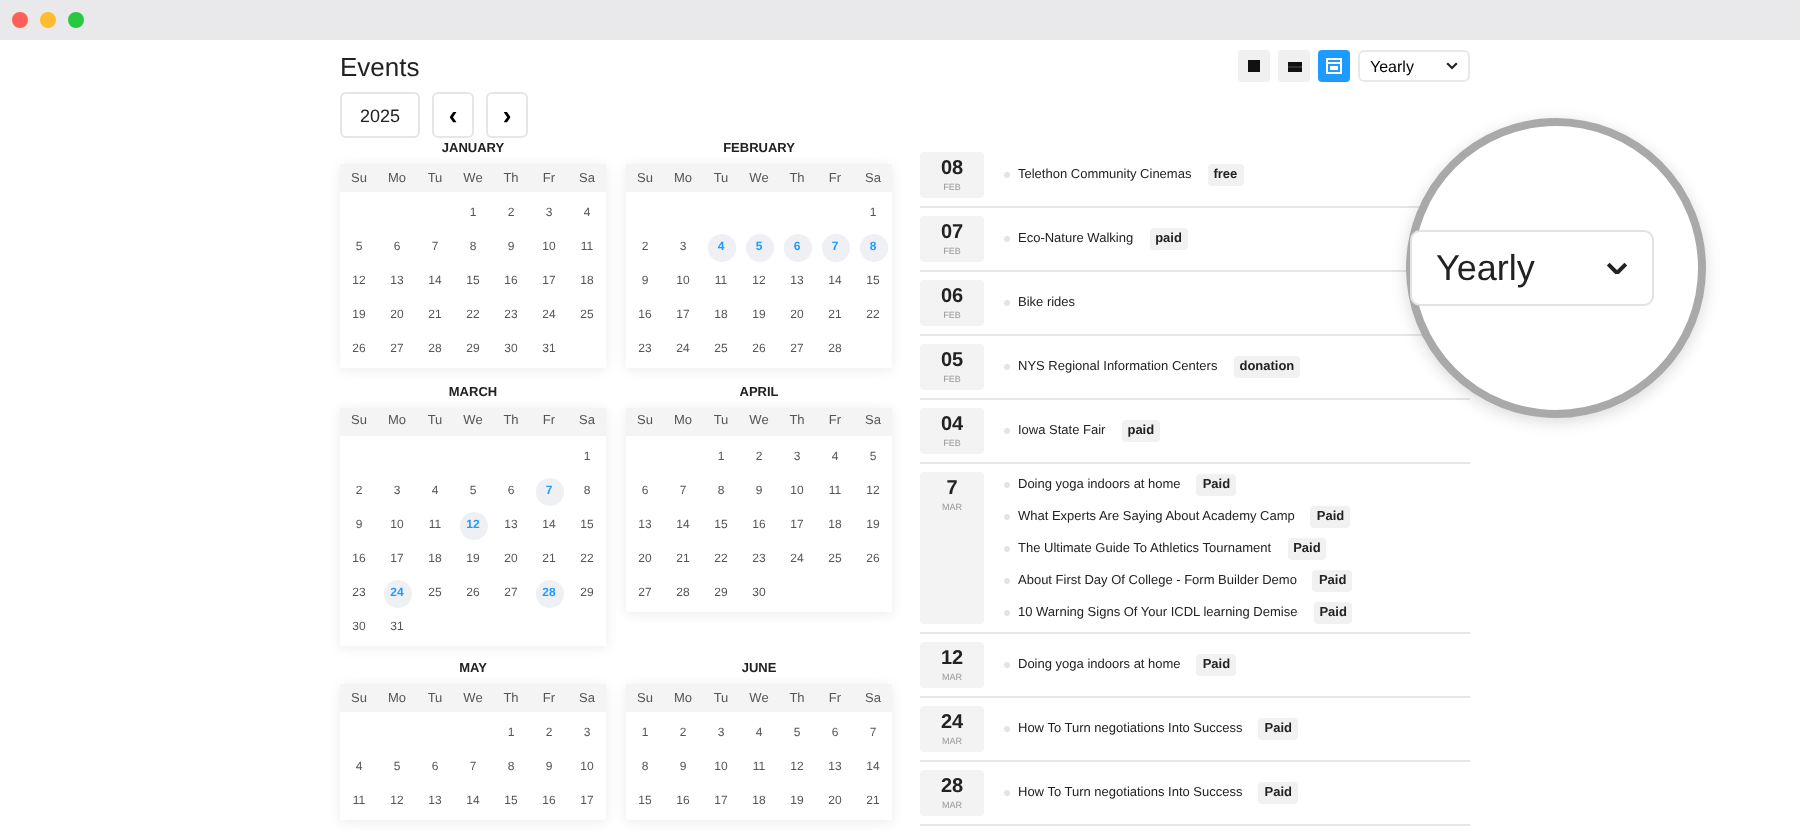  I want to click on date-day: 12, so click(952, 659).